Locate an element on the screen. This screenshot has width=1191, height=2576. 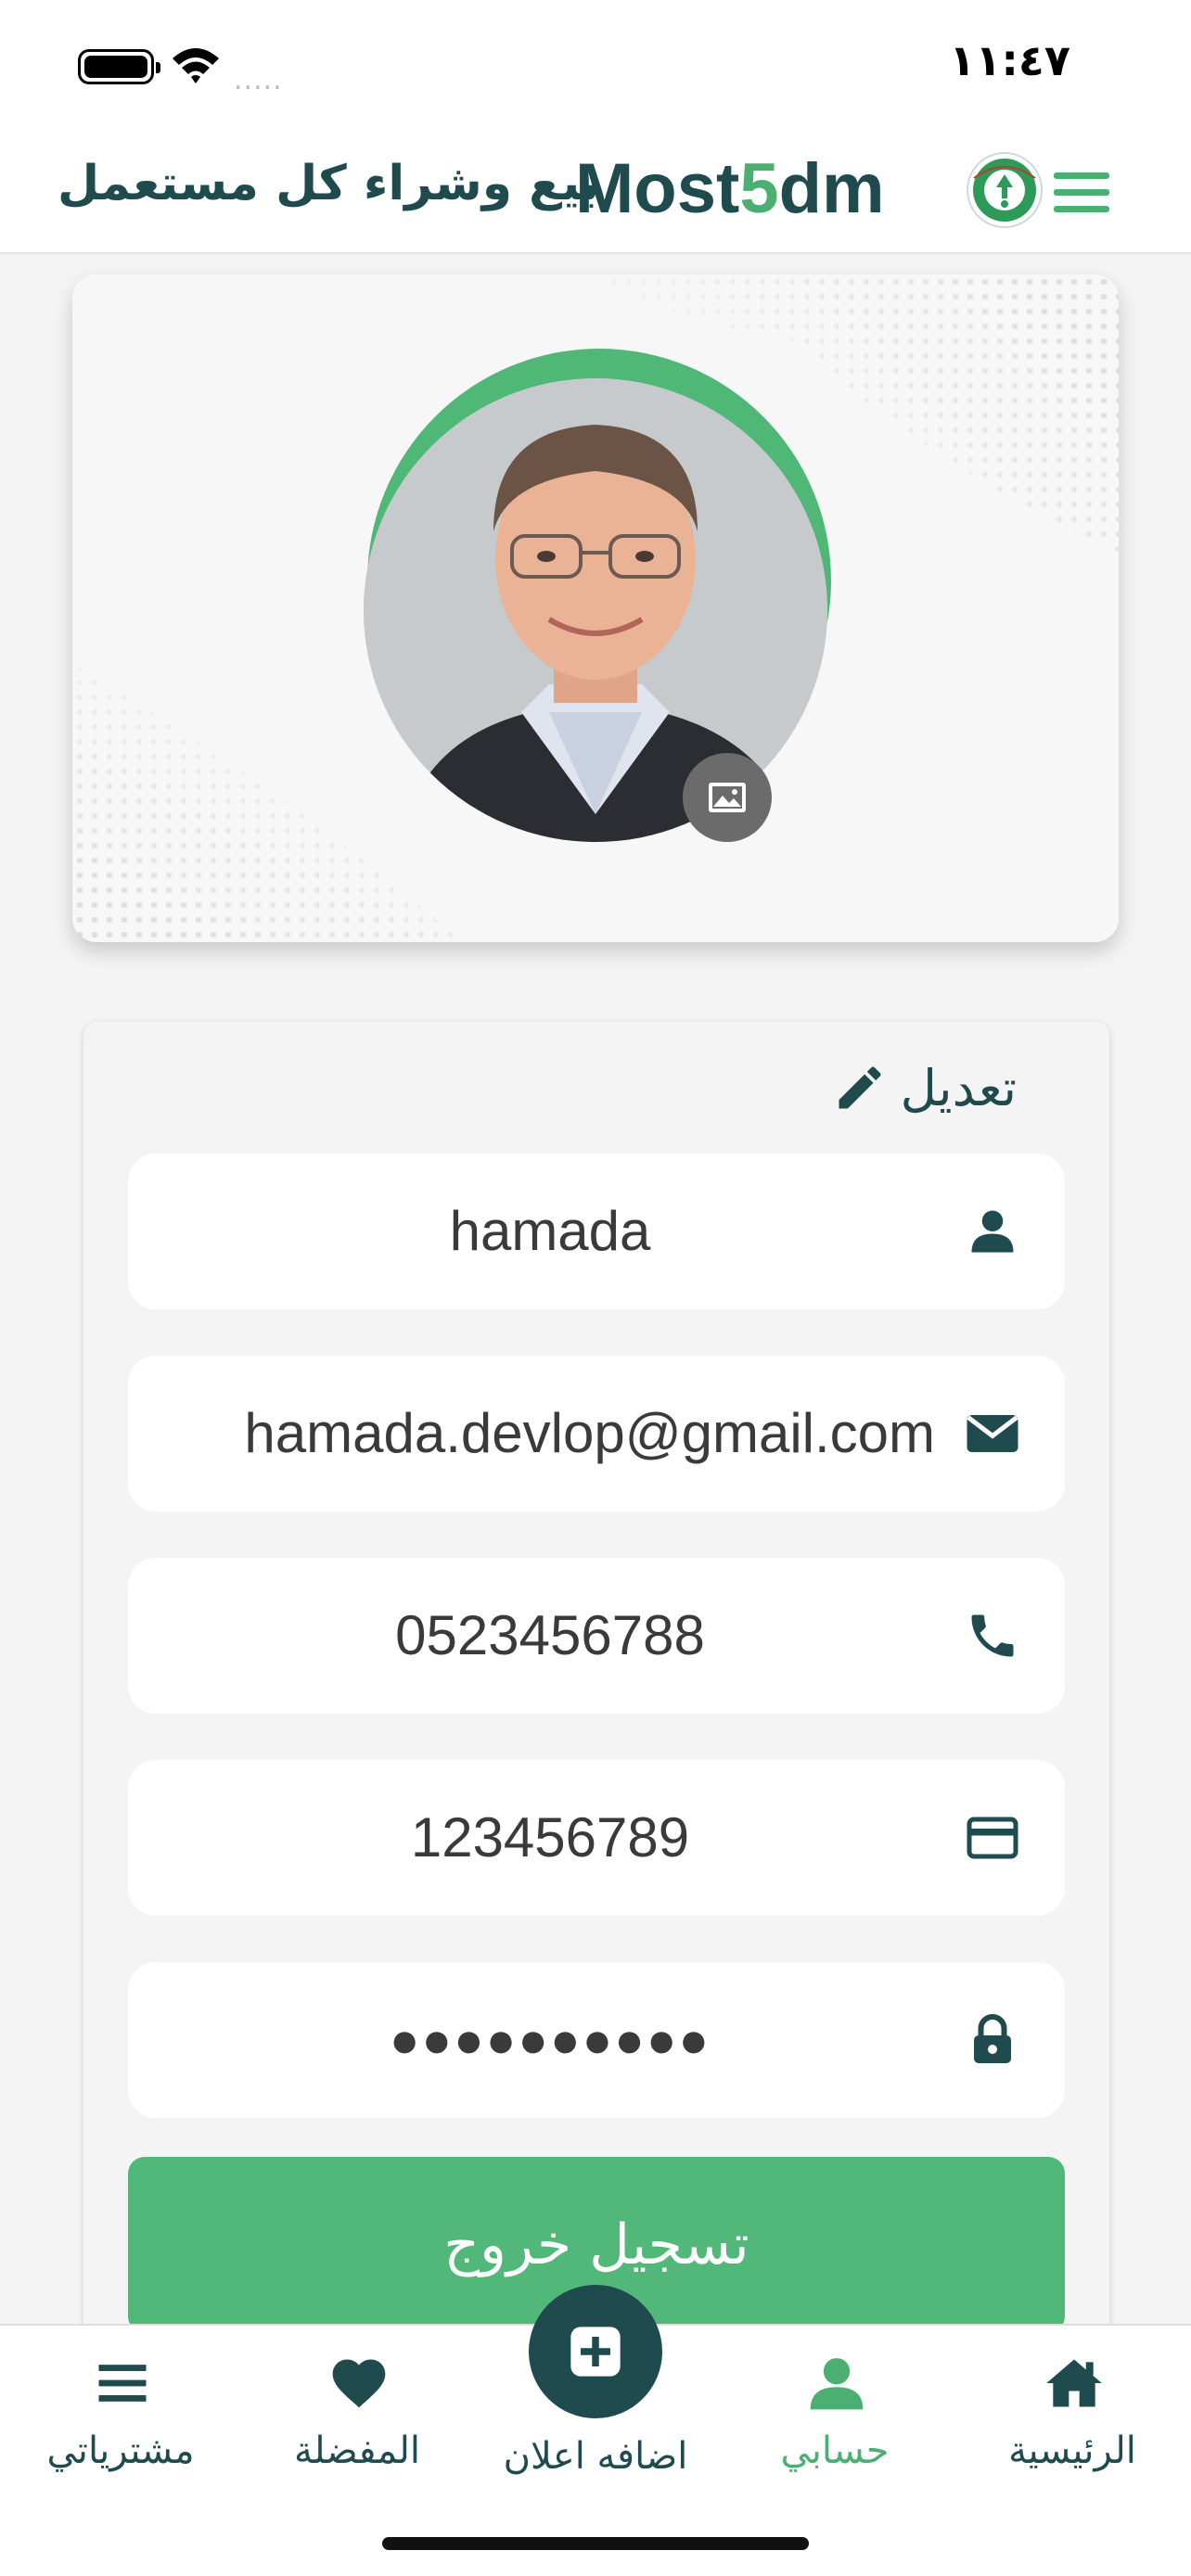
app-header: بيع وشراء كل مستعمل Most5dm is located at coordinates (595, 192).